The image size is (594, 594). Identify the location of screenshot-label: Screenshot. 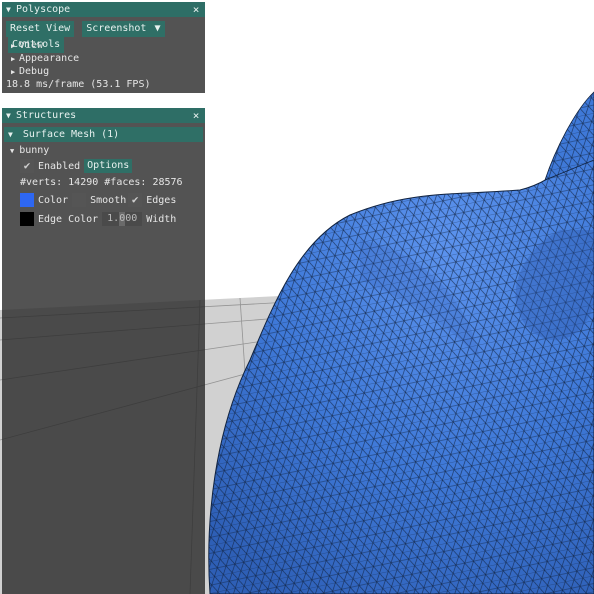
(116, 28).